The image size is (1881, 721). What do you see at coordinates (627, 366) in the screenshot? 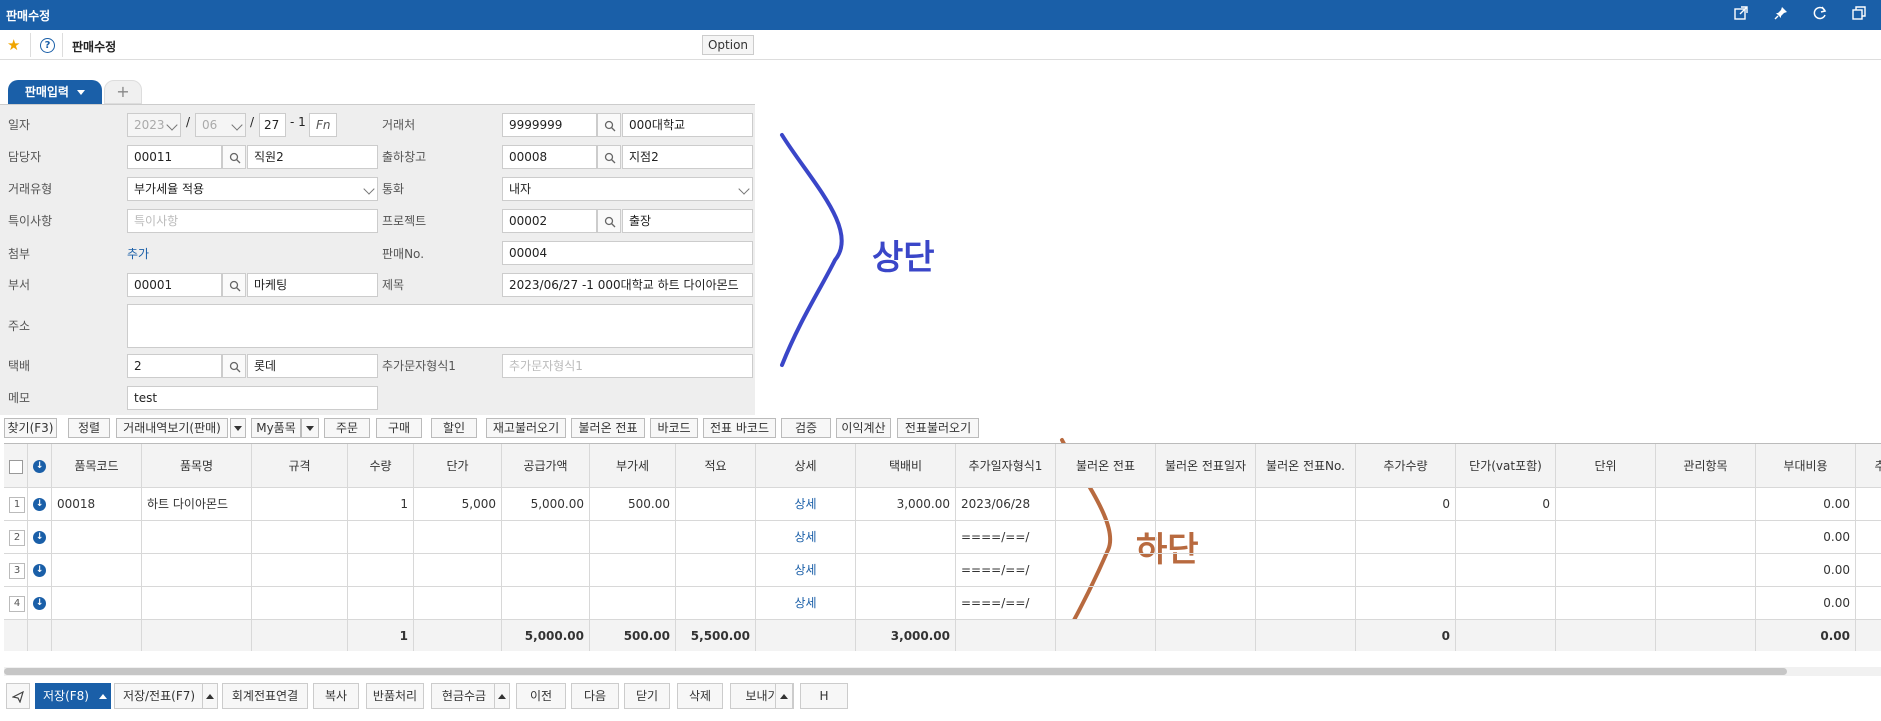
I see `extra-text-input: 추가문자형식1` at bounding box center [627, 366].